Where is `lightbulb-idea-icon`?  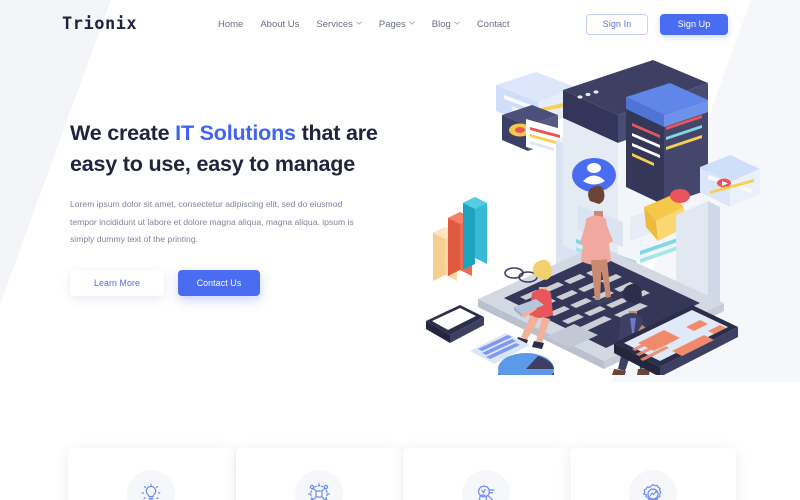
lightbulb-idea-icon is located at coordinates (151, 485).